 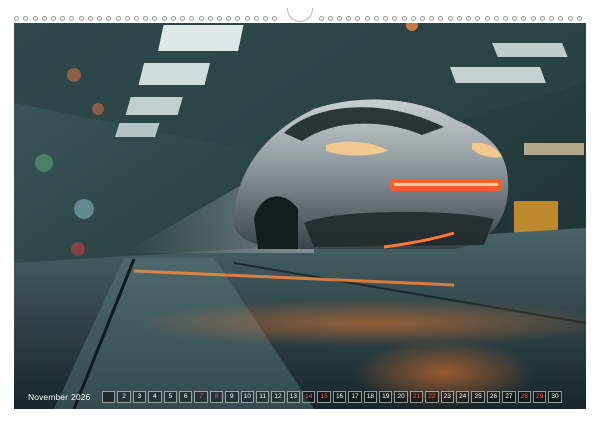 What do you see at coordinates (401, 397) in the screenshot?
I see `day-cell: 20` at bounding box center [401, 397].